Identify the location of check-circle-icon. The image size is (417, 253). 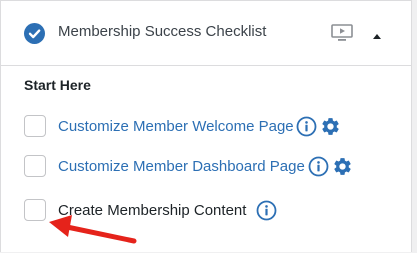
(34, 33).